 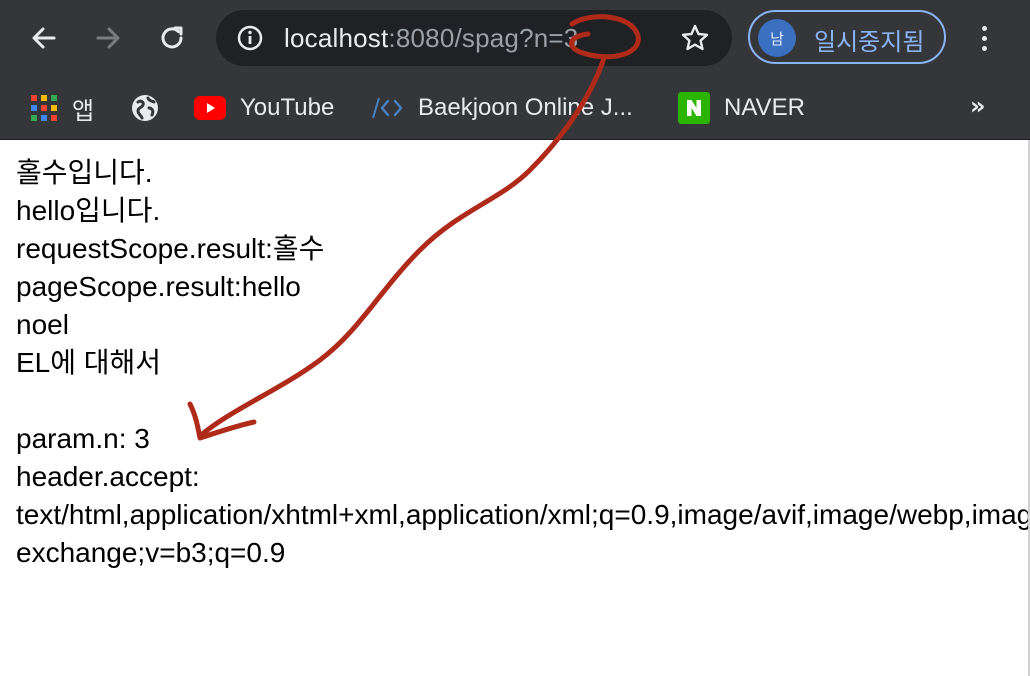 I want to click on back-button, so click(x=44, y=38).